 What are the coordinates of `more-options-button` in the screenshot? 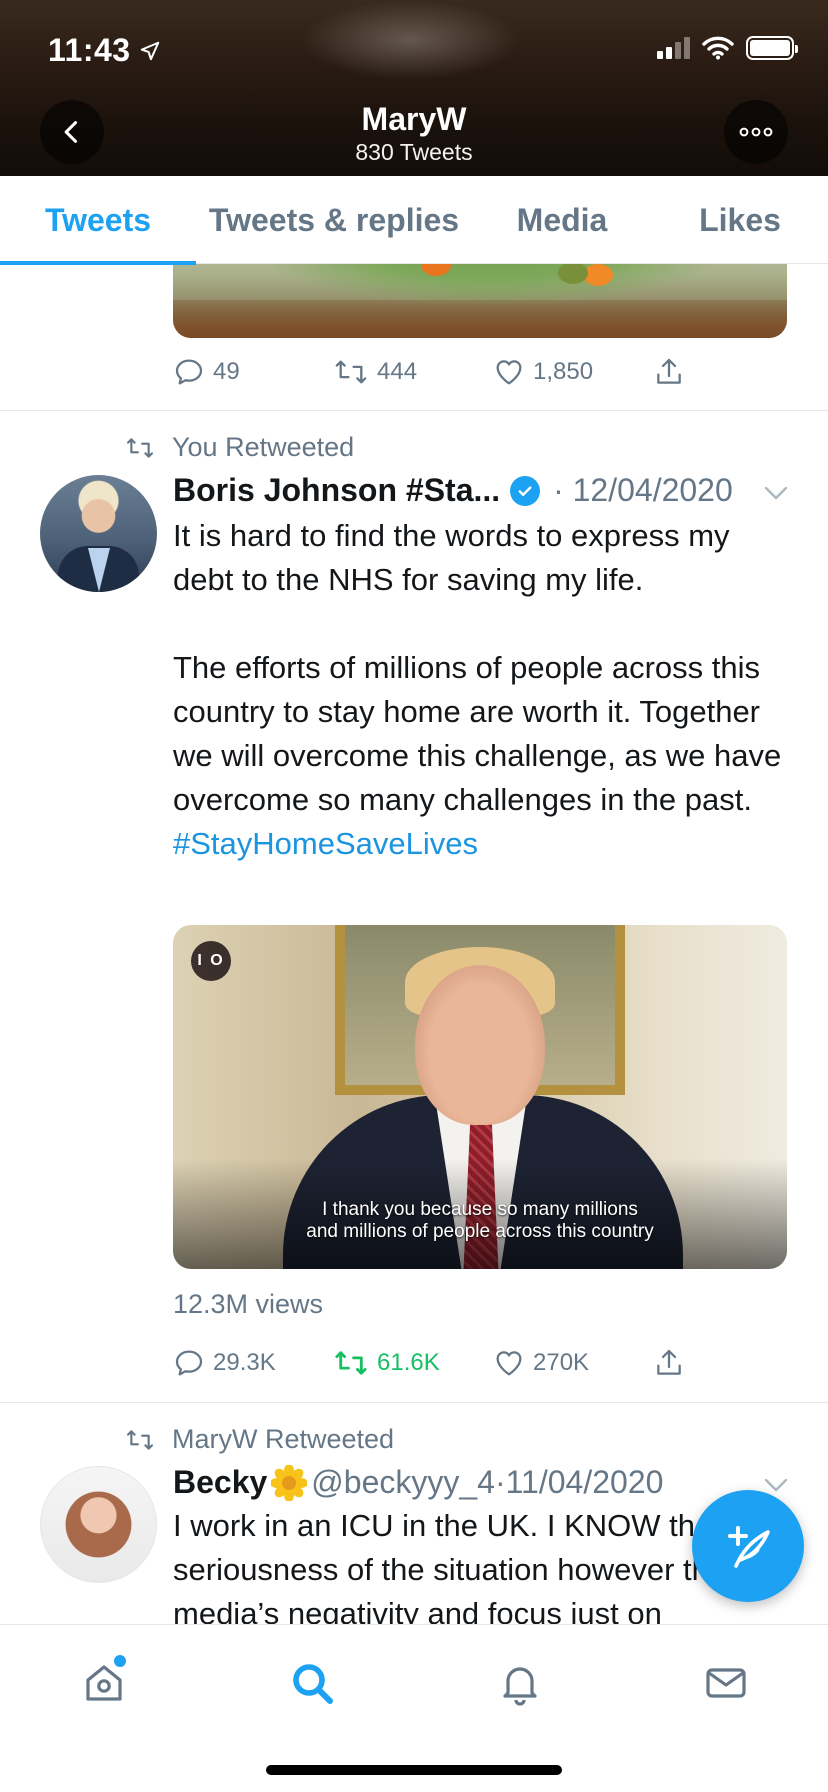 It's located at (756, 132).